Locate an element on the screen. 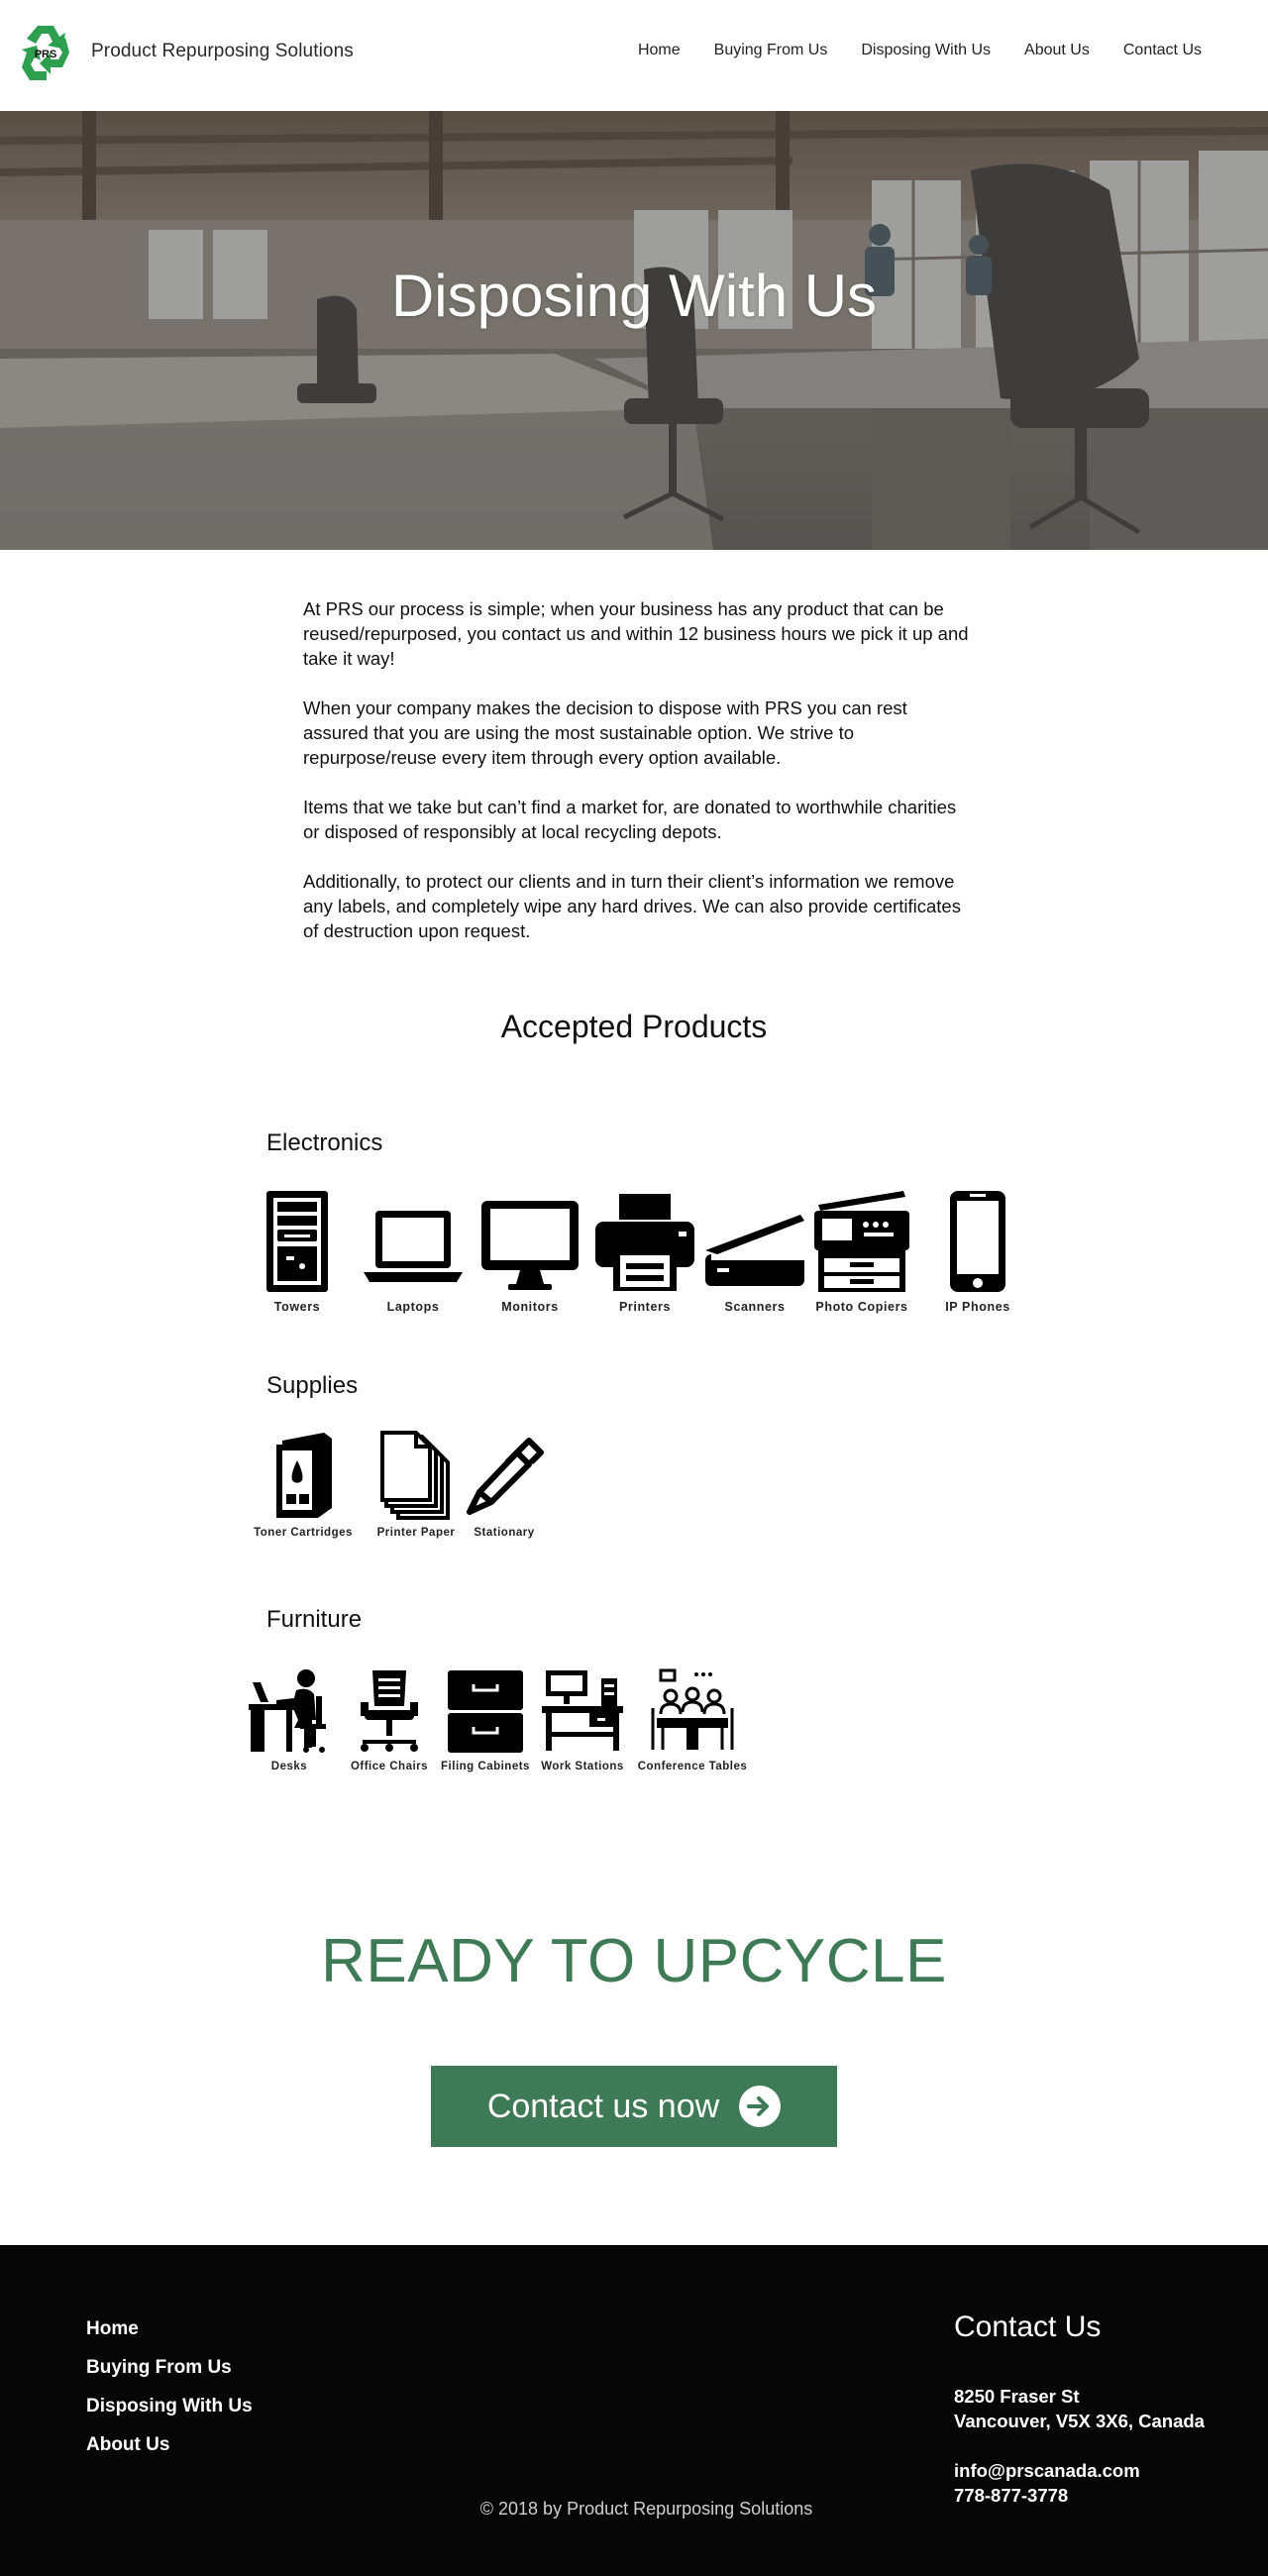 This screenshot has width=1268, height=2576. laptop-icon is located at coordinates (413, 1246).